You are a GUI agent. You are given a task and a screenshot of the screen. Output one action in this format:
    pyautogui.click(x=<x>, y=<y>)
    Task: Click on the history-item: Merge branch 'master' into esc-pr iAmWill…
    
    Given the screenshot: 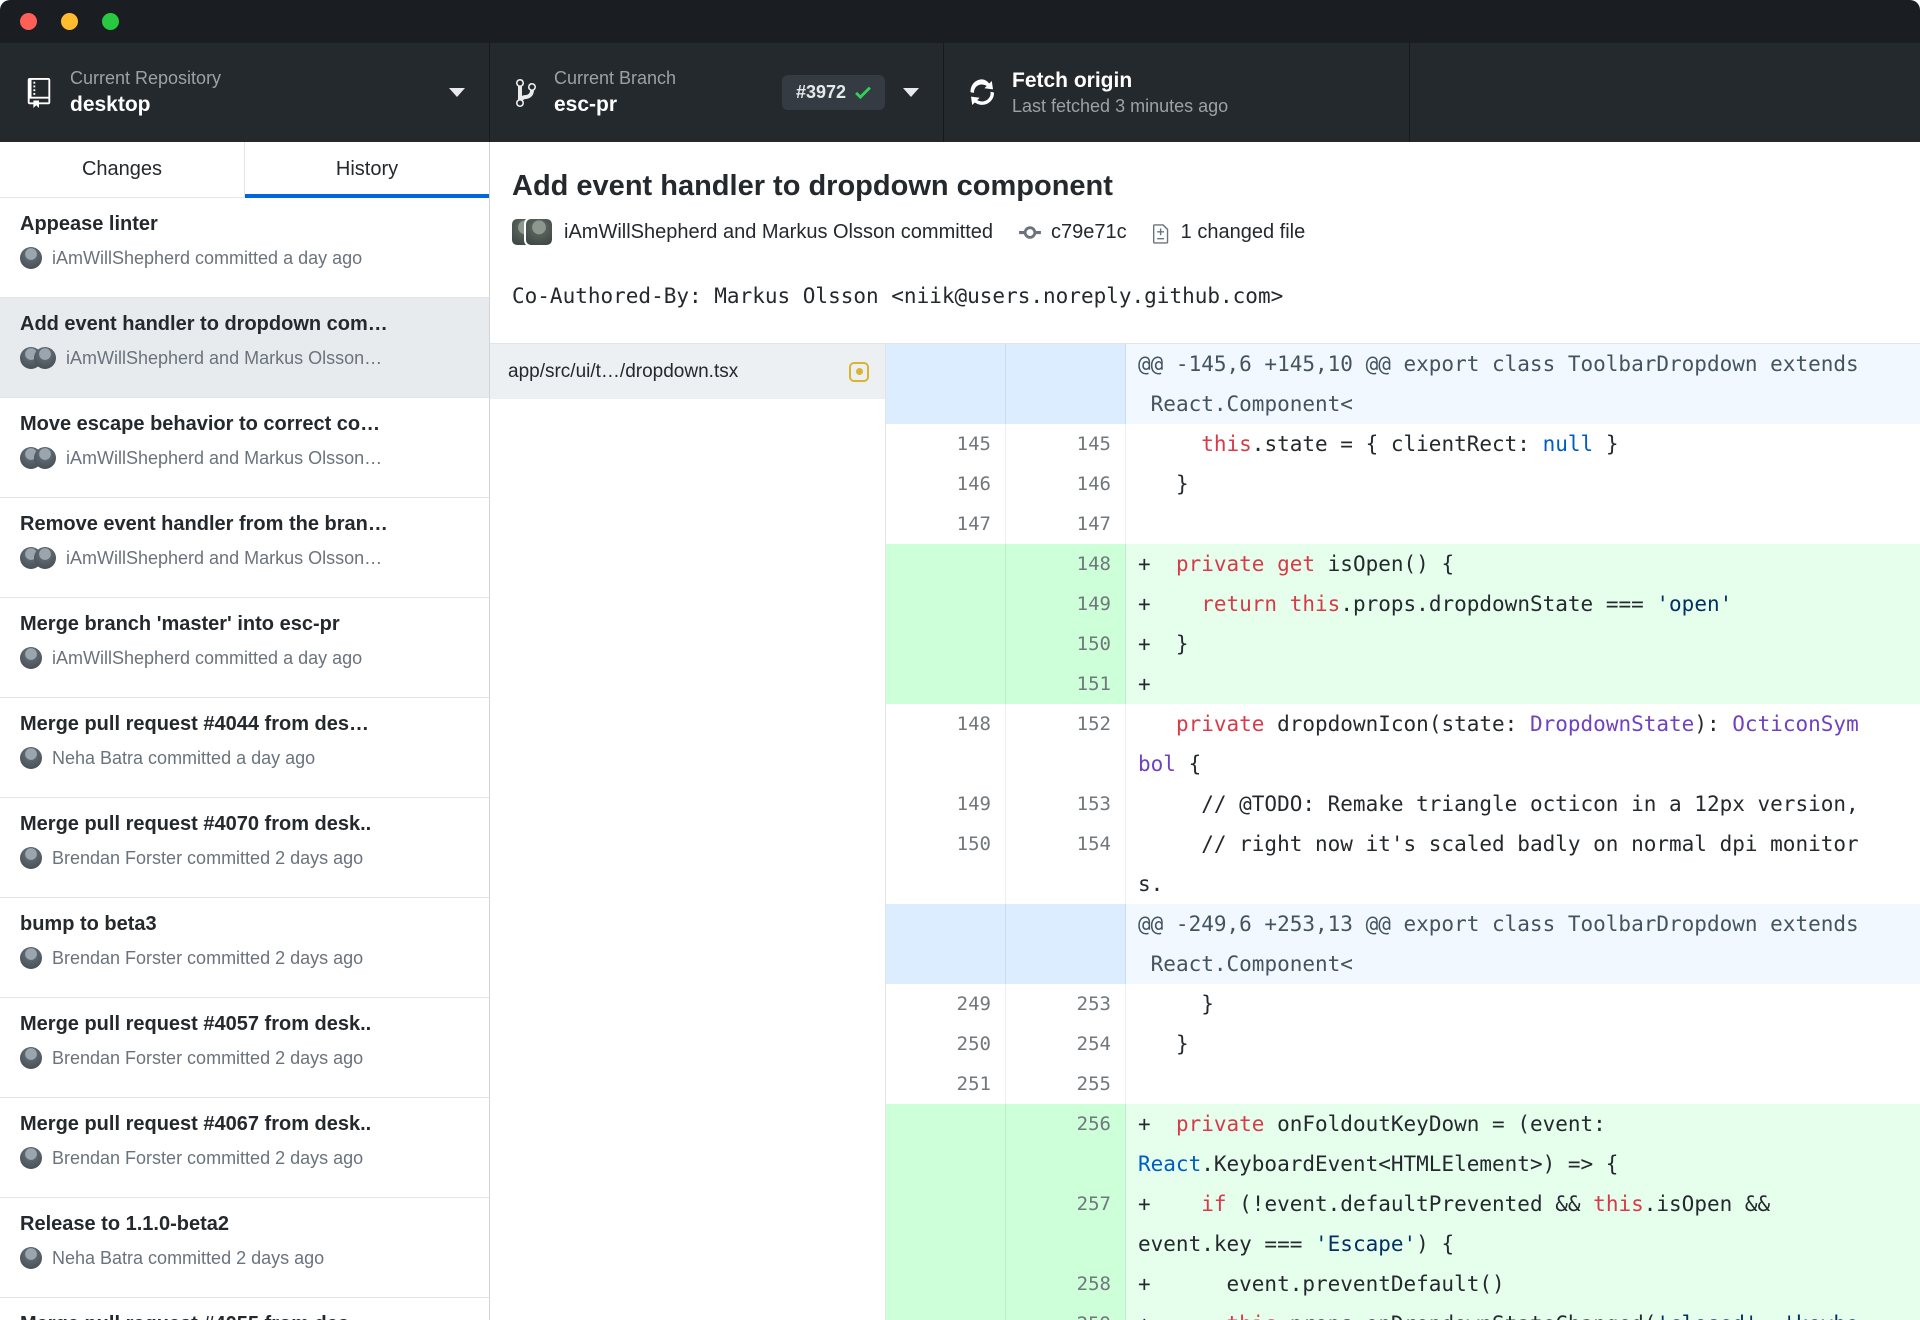 What is the action you would take?
    pyautogui.click(x=244, y=648)
    